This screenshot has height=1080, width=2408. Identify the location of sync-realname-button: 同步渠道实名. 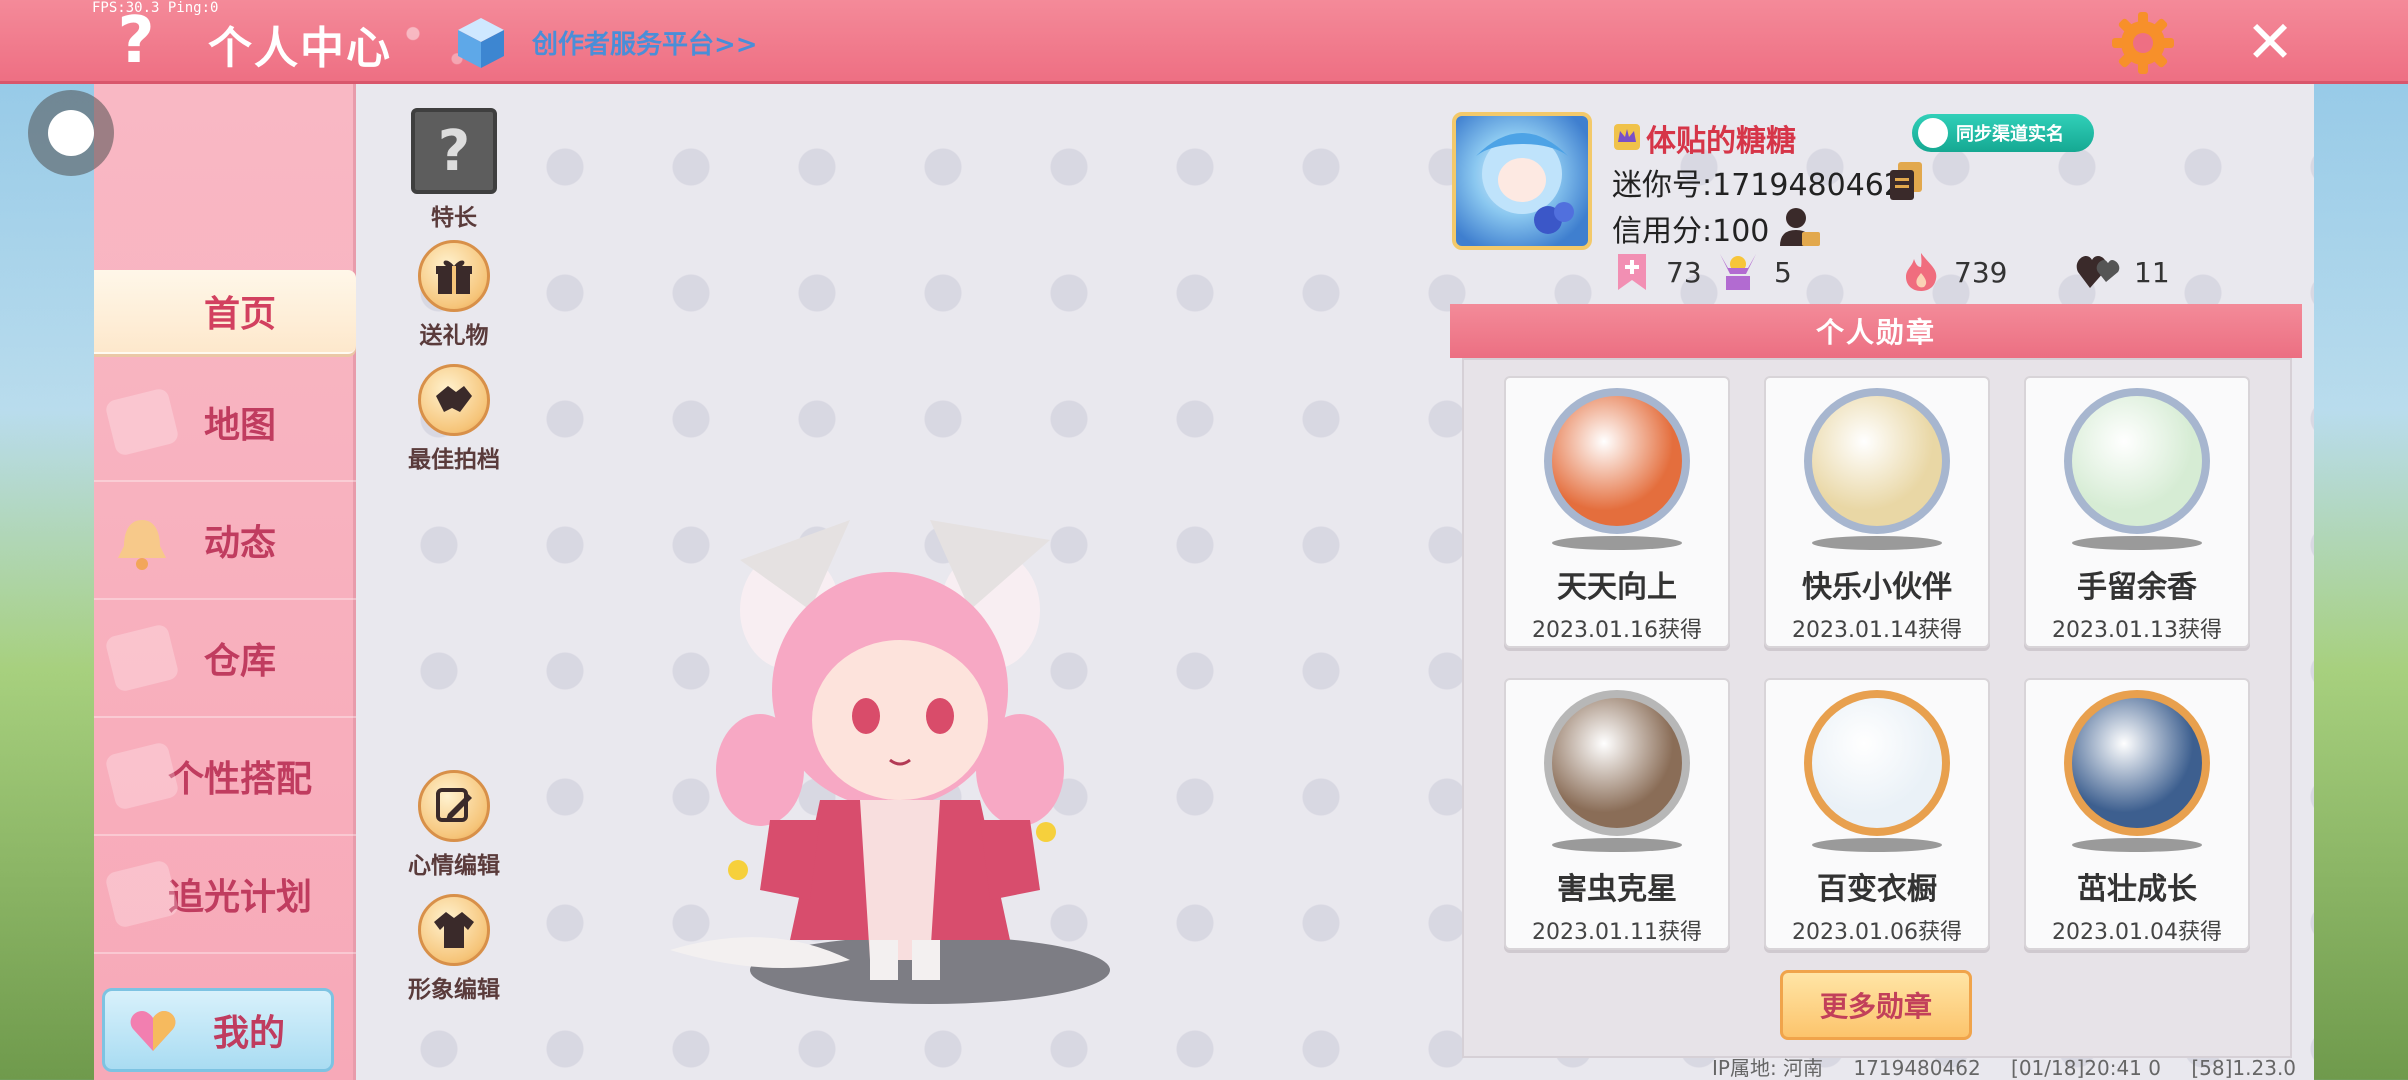
(2003, 133).